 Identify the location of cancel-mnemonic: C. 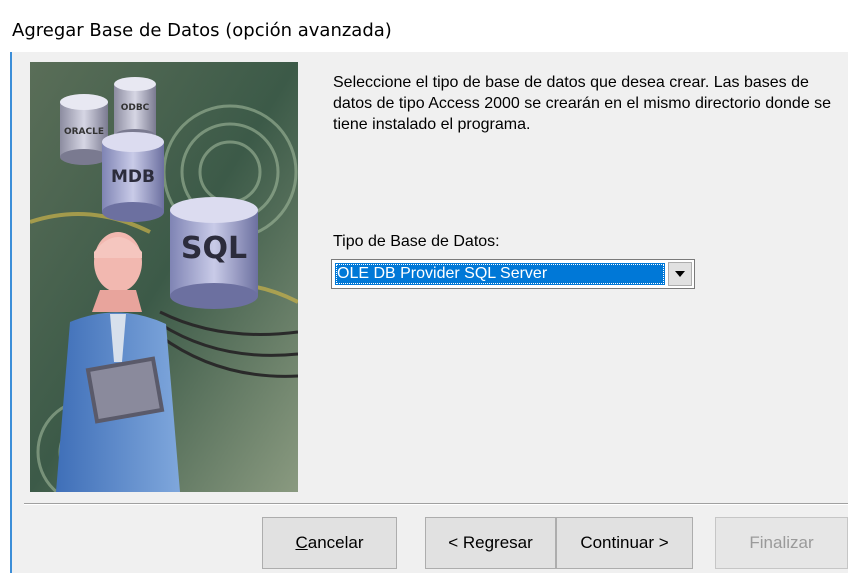
(301, 542).